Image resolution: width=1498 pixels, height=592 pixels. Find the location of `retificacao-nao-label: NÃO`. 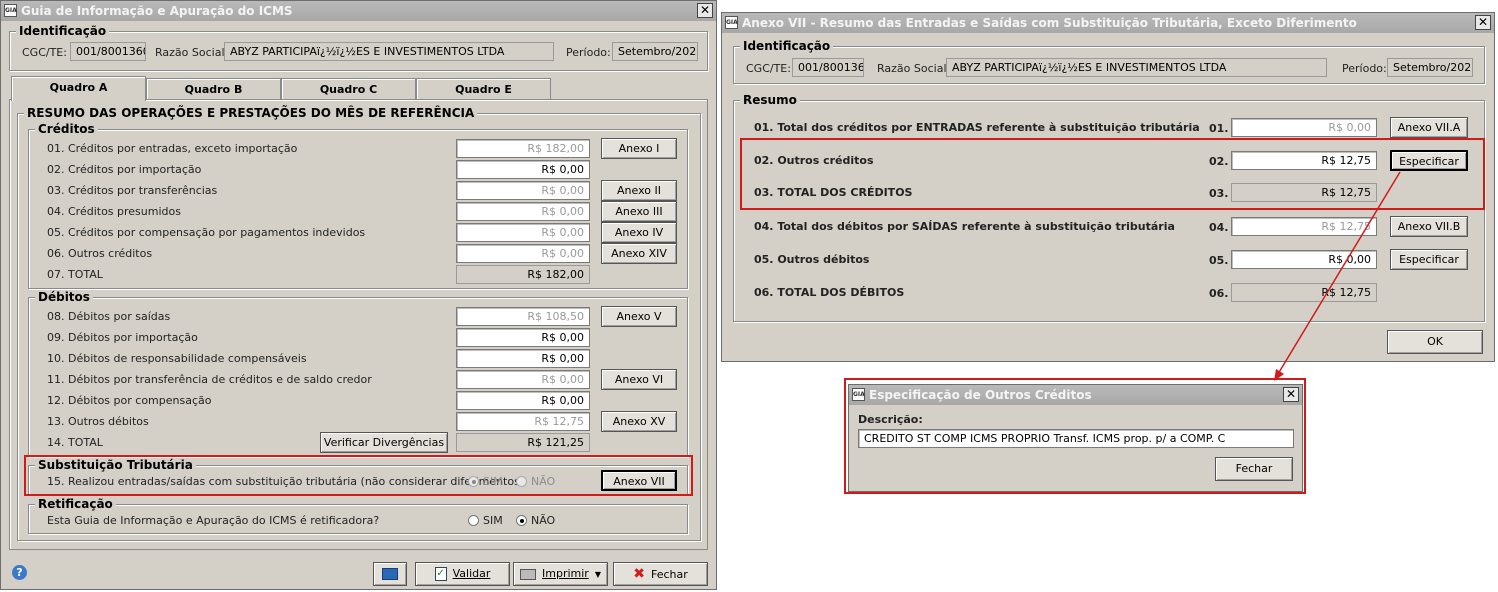

retificacao-nao-label: NÃO is located at coordinates (543, 520).